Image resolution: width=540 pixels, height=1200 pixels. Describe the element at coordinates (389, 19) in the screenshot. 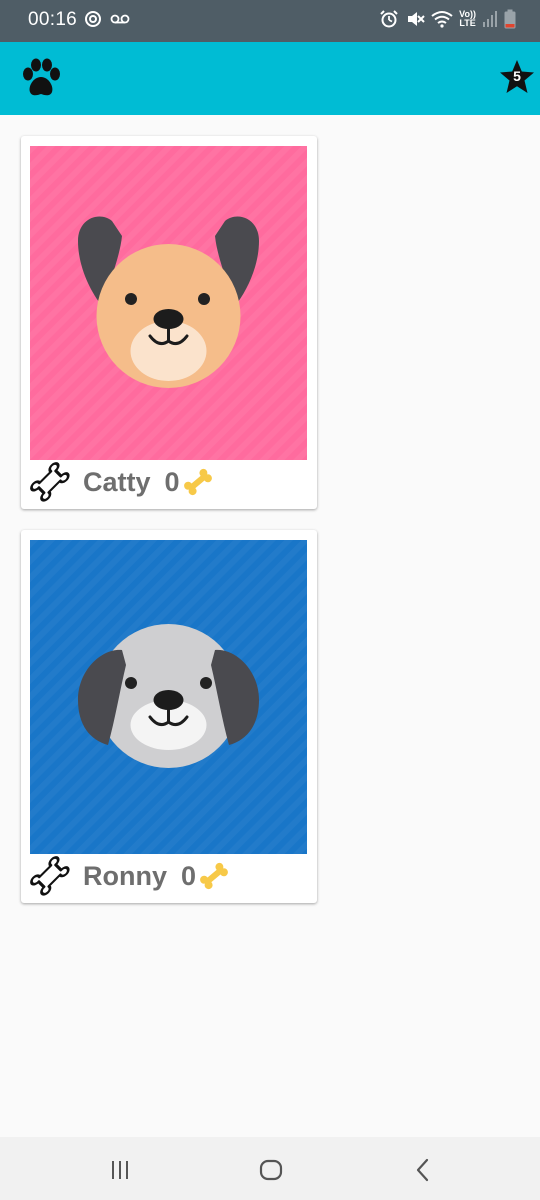

I see `alarm-icon` at that location.